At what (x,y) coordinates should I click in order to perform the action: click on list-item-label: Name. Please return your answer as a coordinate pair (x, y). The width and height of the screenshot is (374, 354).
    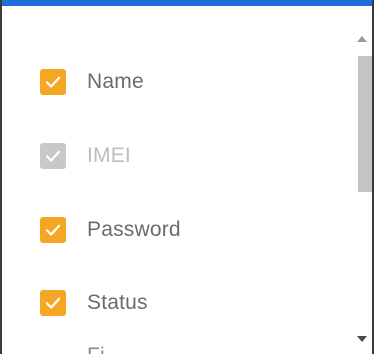
    Looking at the image, I should click on (115, 81).